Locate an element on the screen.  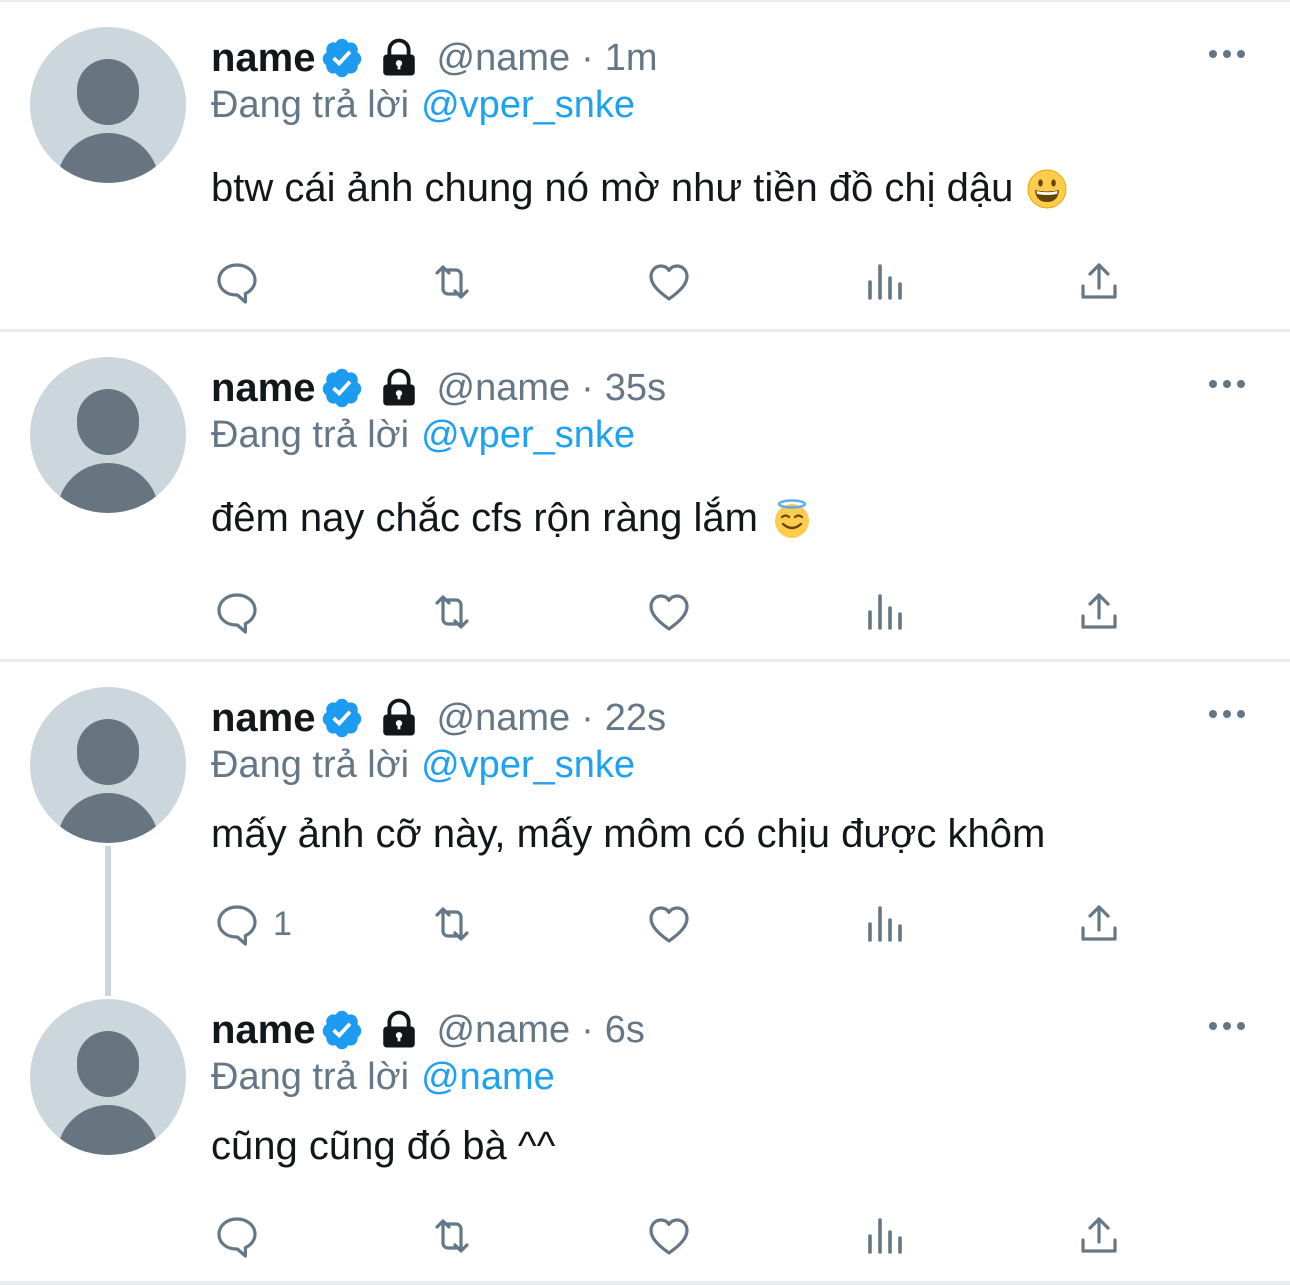
grinning-face-emoji-icon is located at coordinates (1047, 188).